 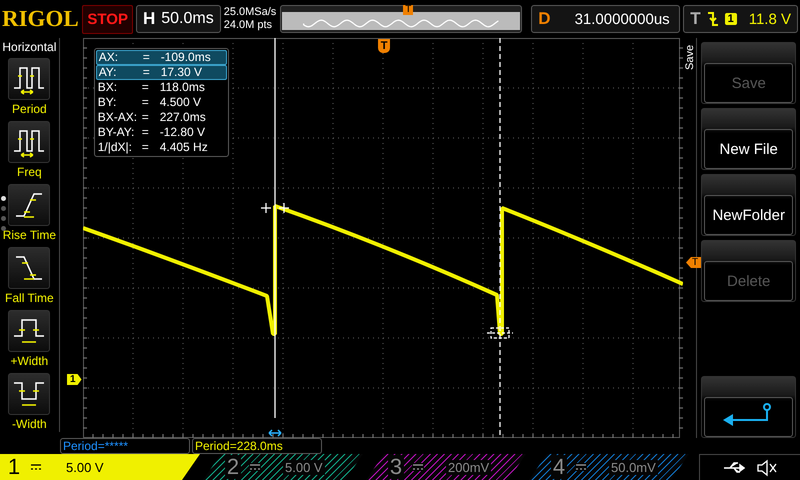 What do you see at coordinates (712, 19) in the screenshot?
I see `falling-edge-icon` at bounding box center [712, 19].